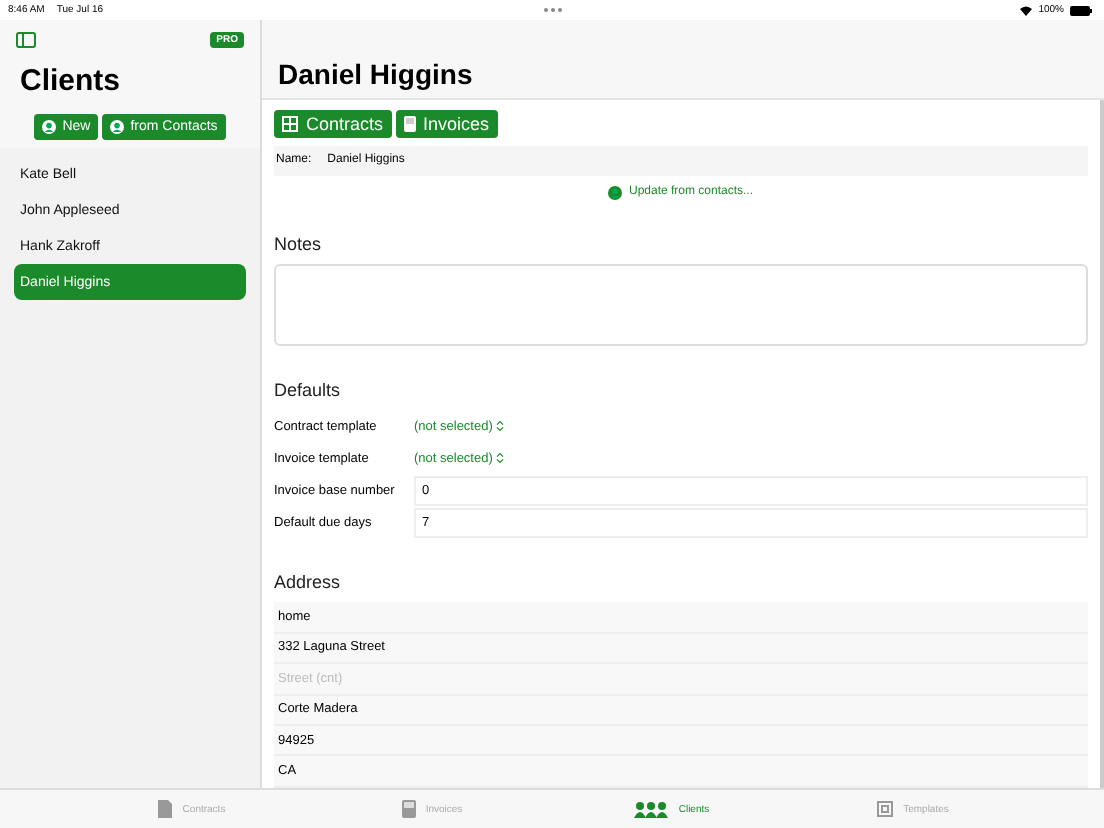 The width and height of the screenshot is (1104, 828). Describe the element at coordinates (446, 124) in the screenshot. I see `invoices-button: Invoices` at that location.